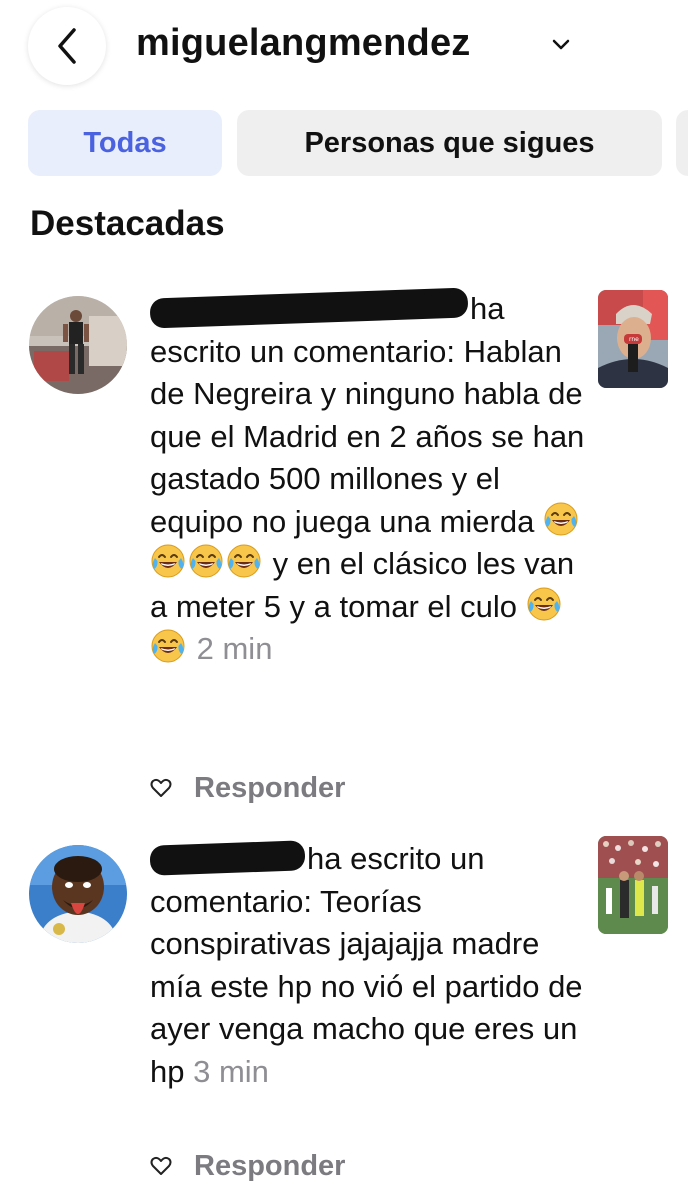 This screenshot has height=1200, width=688. Describe the element at coordinates (125, 143) in the screenshot. I see `tab-todas: Todas` at that location.